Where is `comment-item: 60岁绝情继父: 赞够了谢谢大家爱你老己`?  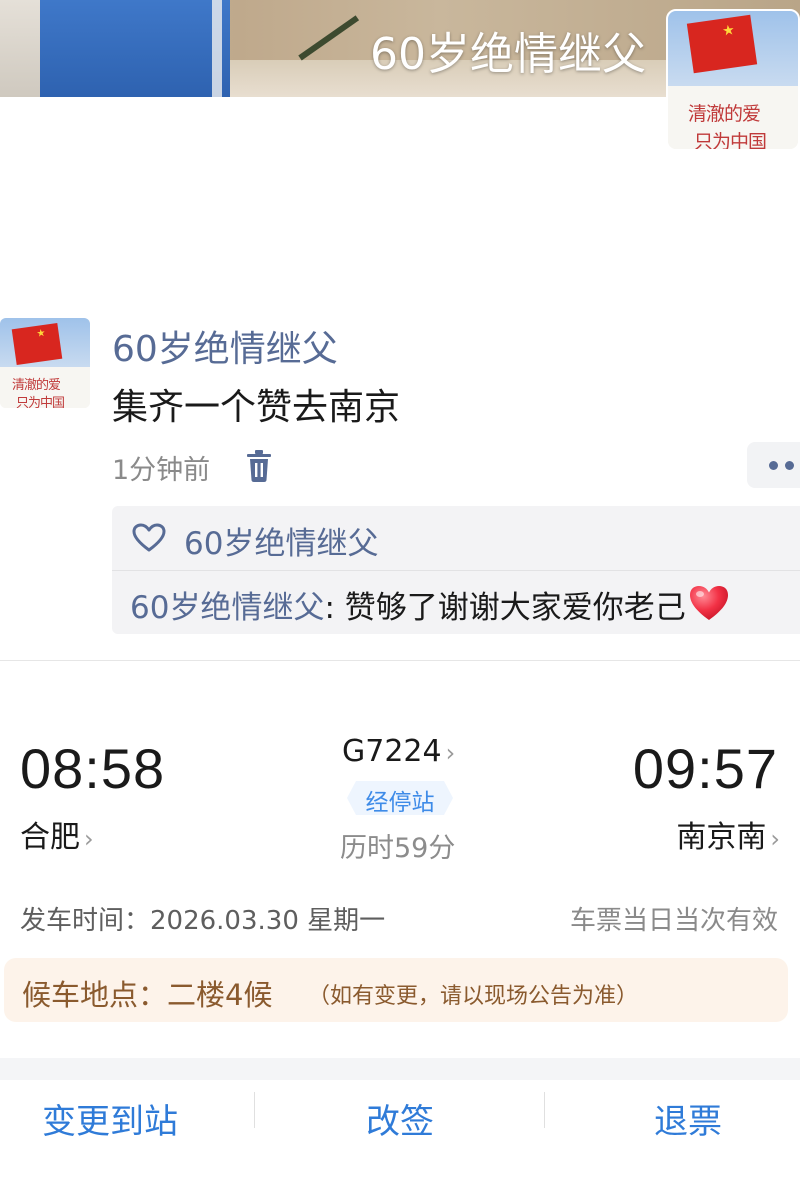 comment-item: 60岁绝情继父: 赞够了谢谢大家爱你老己 is located at coordinates (430, 606).